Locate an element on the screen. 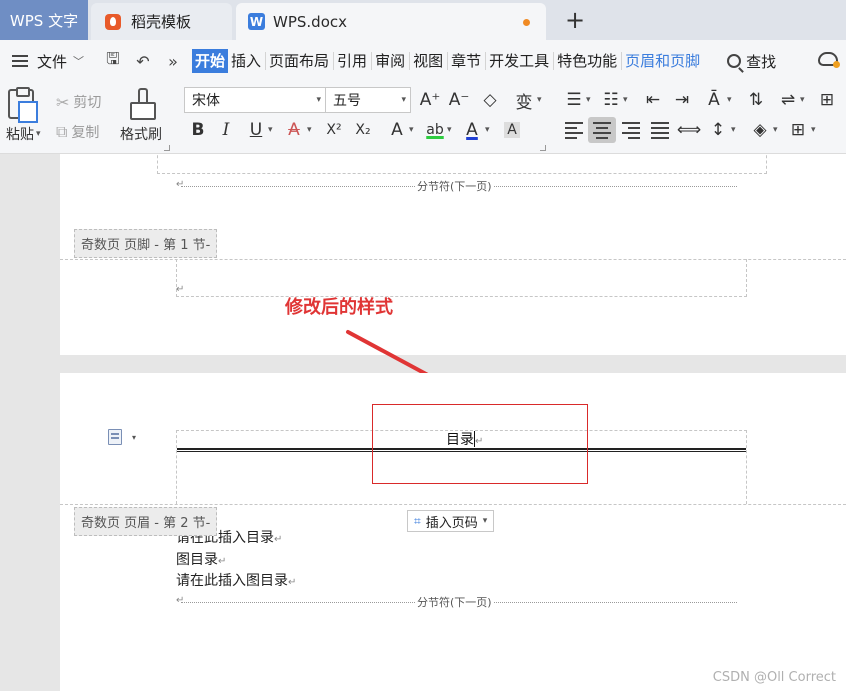 Image resolution: width=846 pixels, height=691 pixels. grow-font-button: A⁺ is located at coordinates (430, 100).